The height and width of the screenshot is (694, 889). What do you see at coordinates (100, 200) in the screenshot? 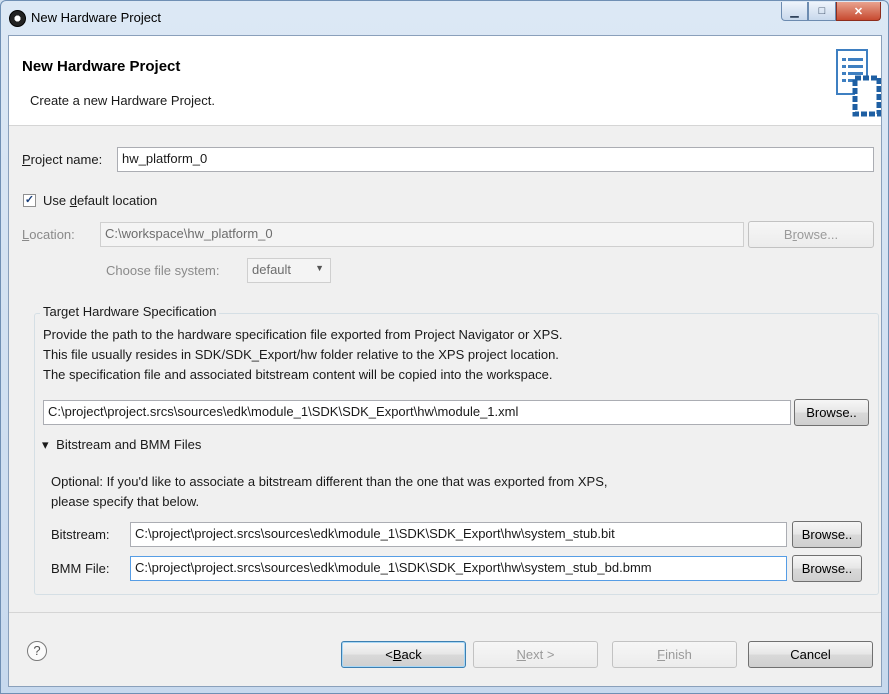
I see `use-default-location-label: Use default location` at bounding box center [100, 200].